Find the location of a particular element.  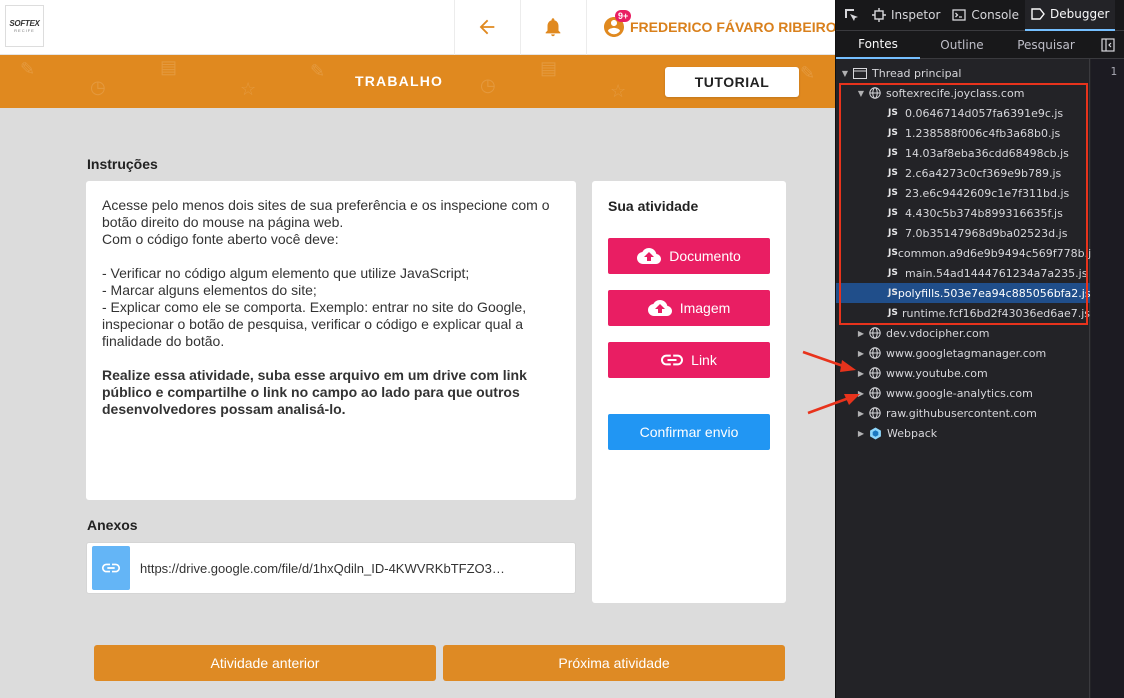

domain-item: ▶ dev.vdocipher.com is located at coordinates (963, 333).